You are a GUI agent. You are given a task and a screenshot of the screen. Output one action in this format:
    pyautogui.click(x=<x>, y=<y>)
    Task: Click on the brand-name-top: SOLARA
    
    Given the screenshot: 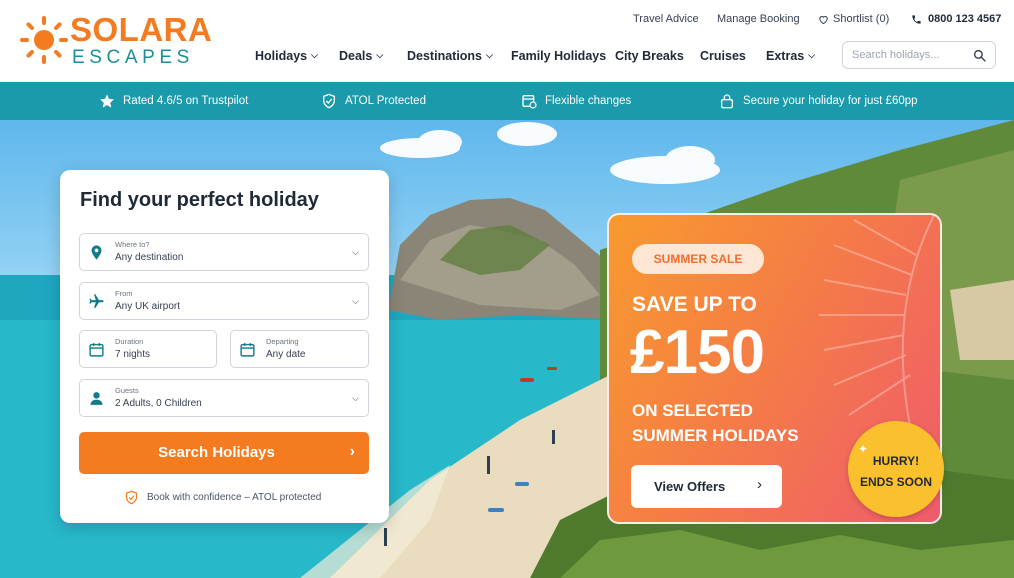 What is the action you would take?
    pyautogui.click(x=141, y=29)
    